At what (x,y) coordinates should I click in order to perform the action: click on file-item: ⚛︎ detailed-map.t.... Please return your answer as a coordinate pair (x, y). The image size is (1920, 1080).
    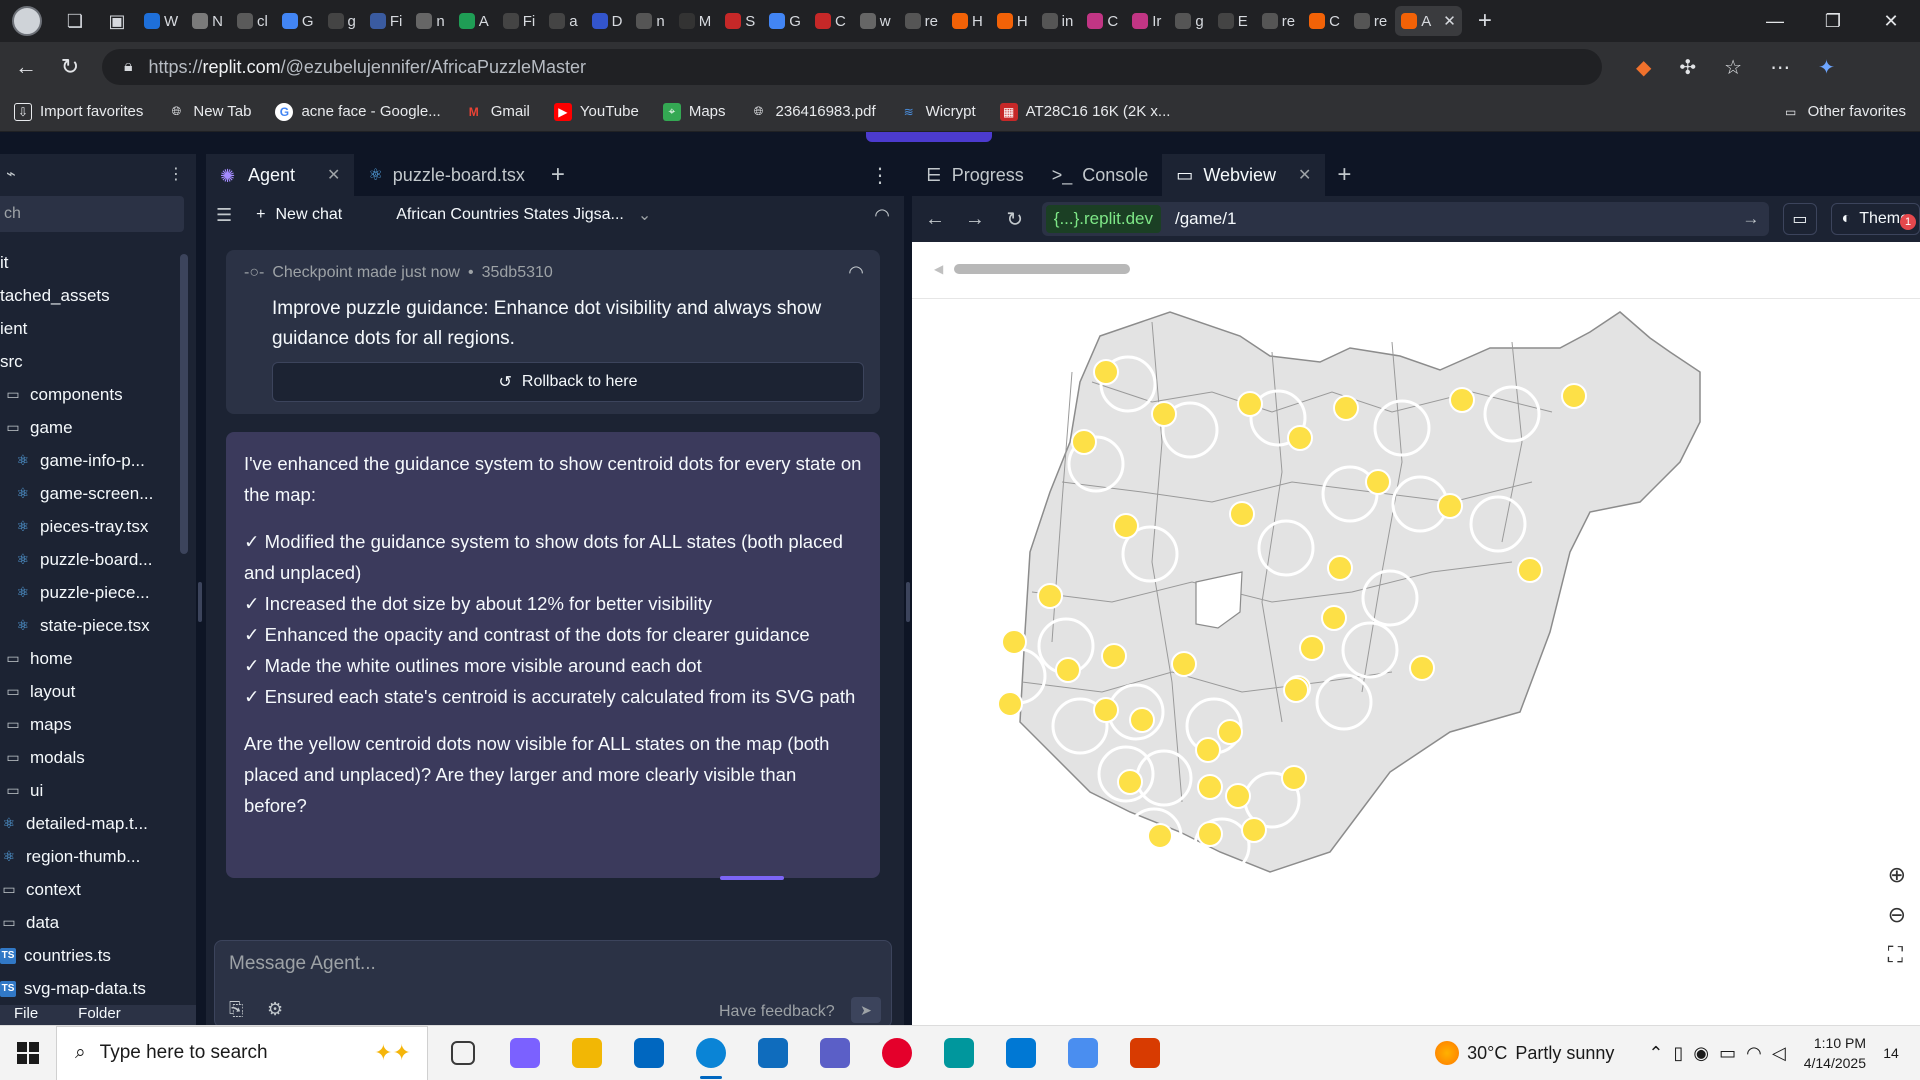
    Looking at the image, I should click on (98, 823).